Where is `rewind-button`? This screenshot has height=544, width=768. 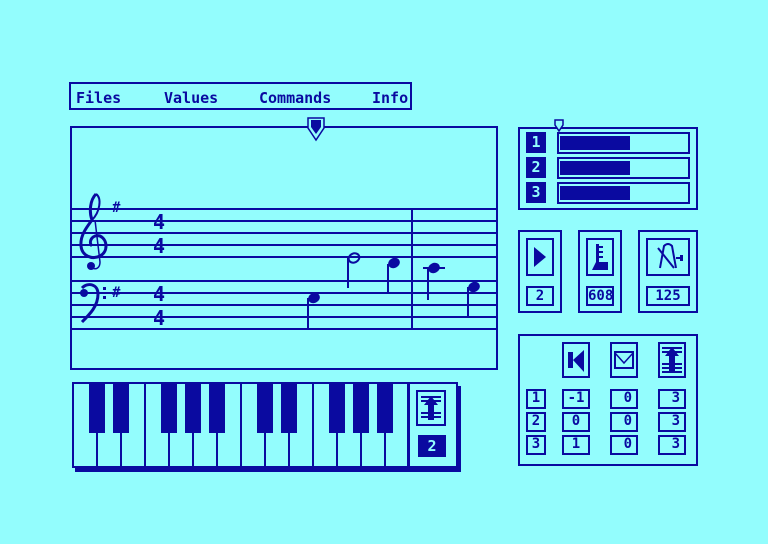 rewind-button is located at coordinates (576, 360).